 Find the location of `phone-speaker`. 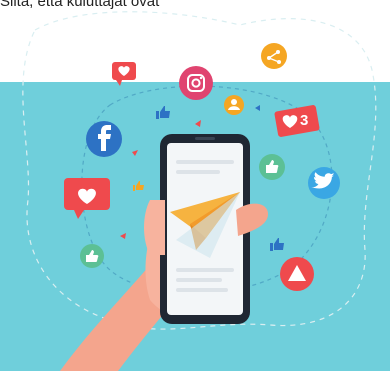

phone-speaker is located at coordinates (205, 138).